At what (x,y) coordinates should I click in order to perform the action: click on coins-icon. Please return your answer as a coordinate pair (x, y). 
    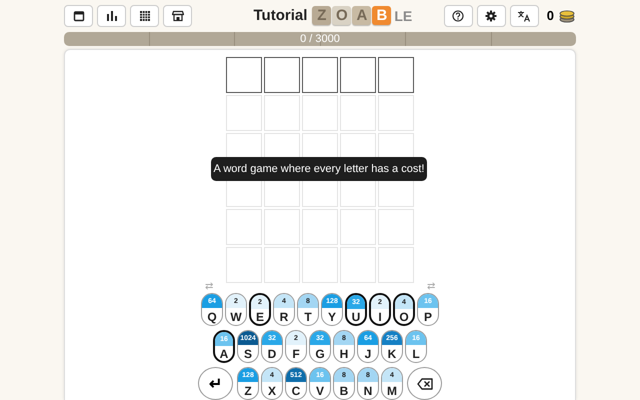
    Looking at the image, I should click on (567, 15).